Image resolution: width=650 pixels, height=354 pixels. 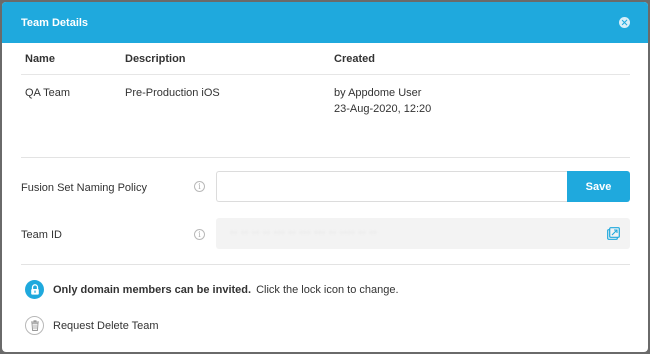 What do you see at coordinates (327, 289) in the screenshot?
I see `notice-text: Click the lock icon to change.` at bounding box center [327, 289].